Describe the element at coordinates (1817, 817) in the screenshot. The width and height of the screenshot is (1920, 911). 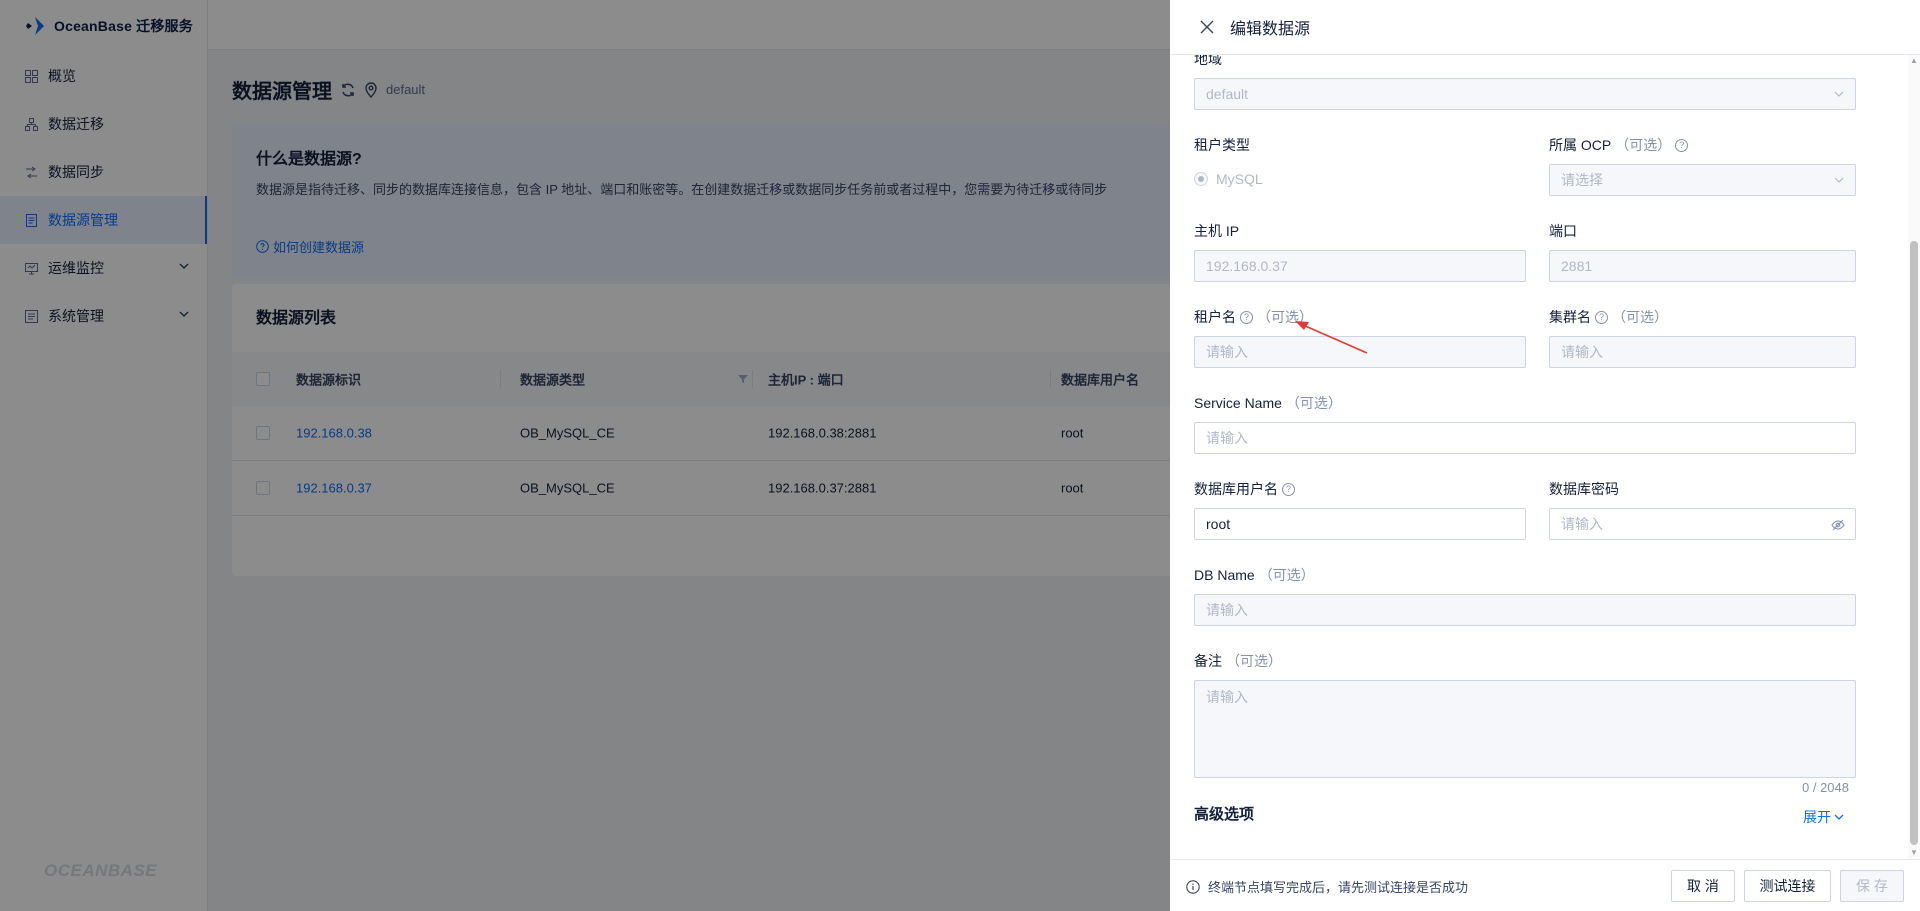
I see `expand-label: 展开` at that location.